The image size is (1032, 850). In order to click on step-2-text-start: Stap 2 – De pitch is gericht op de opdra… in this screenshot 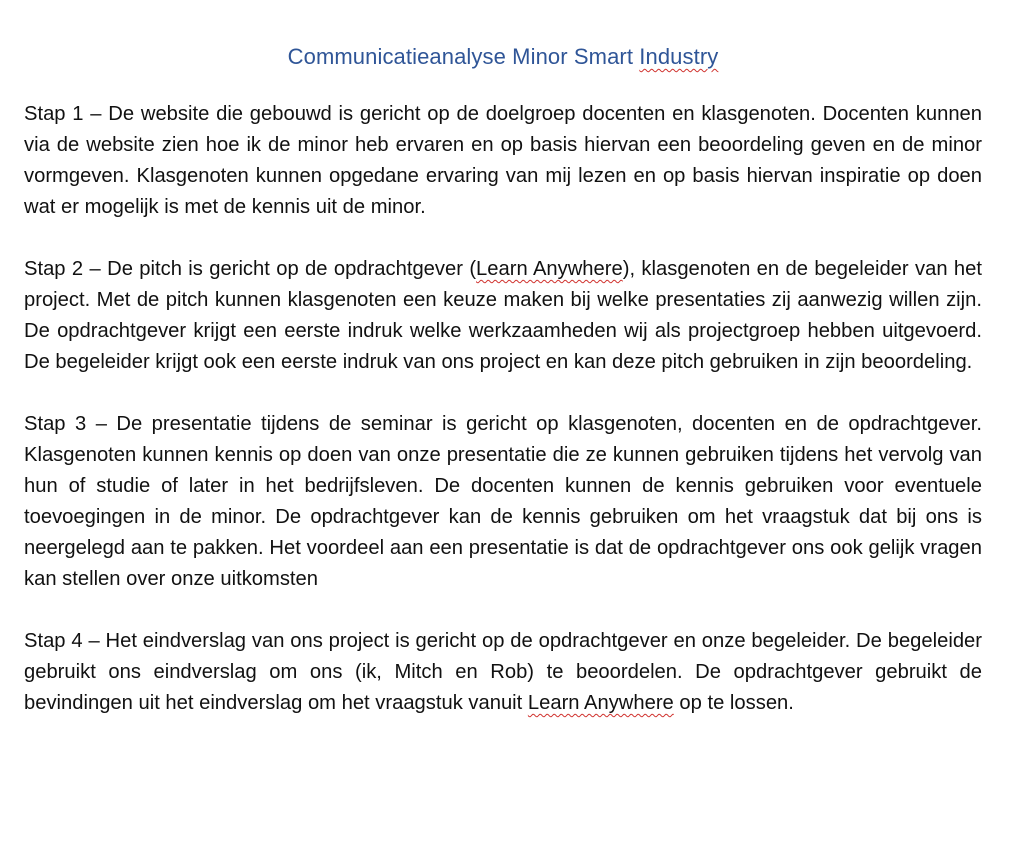, I will do `click(250, 269)`.